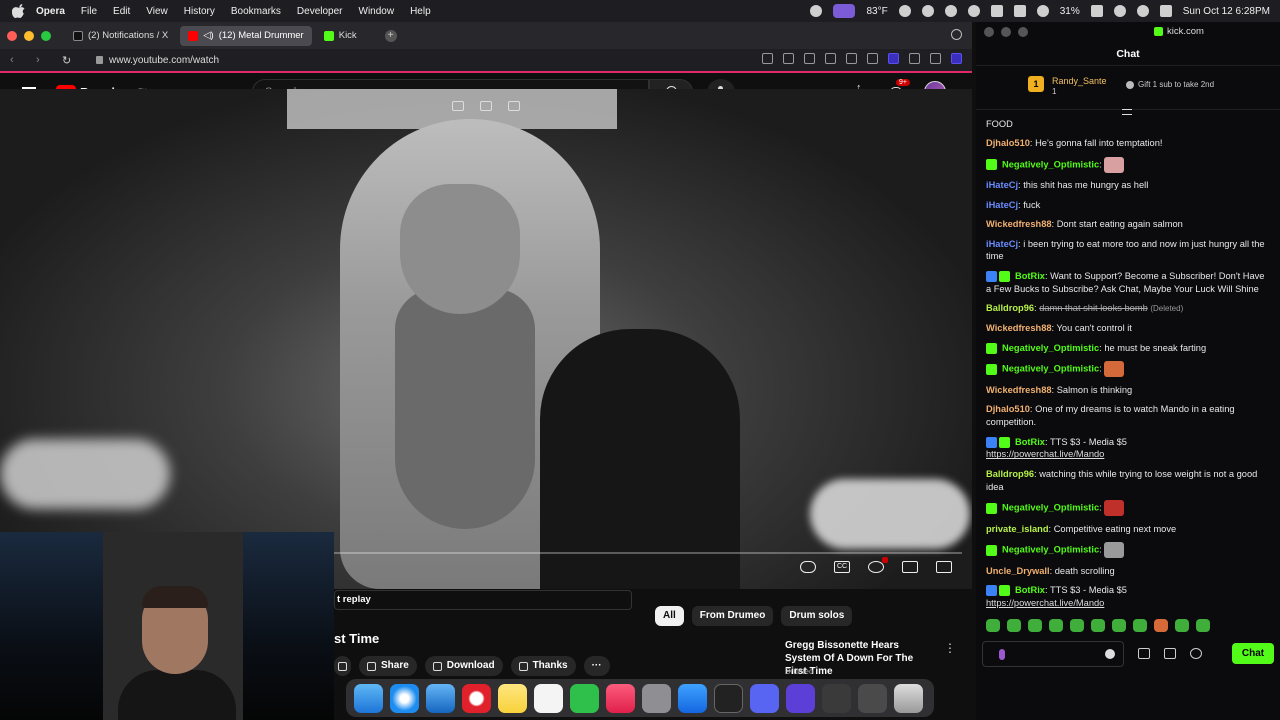 This screenshot has width=1280, height=720. Describe the element at coordinates (44, 60) in the screenshot. I see `forward-icon: ›` at that location.